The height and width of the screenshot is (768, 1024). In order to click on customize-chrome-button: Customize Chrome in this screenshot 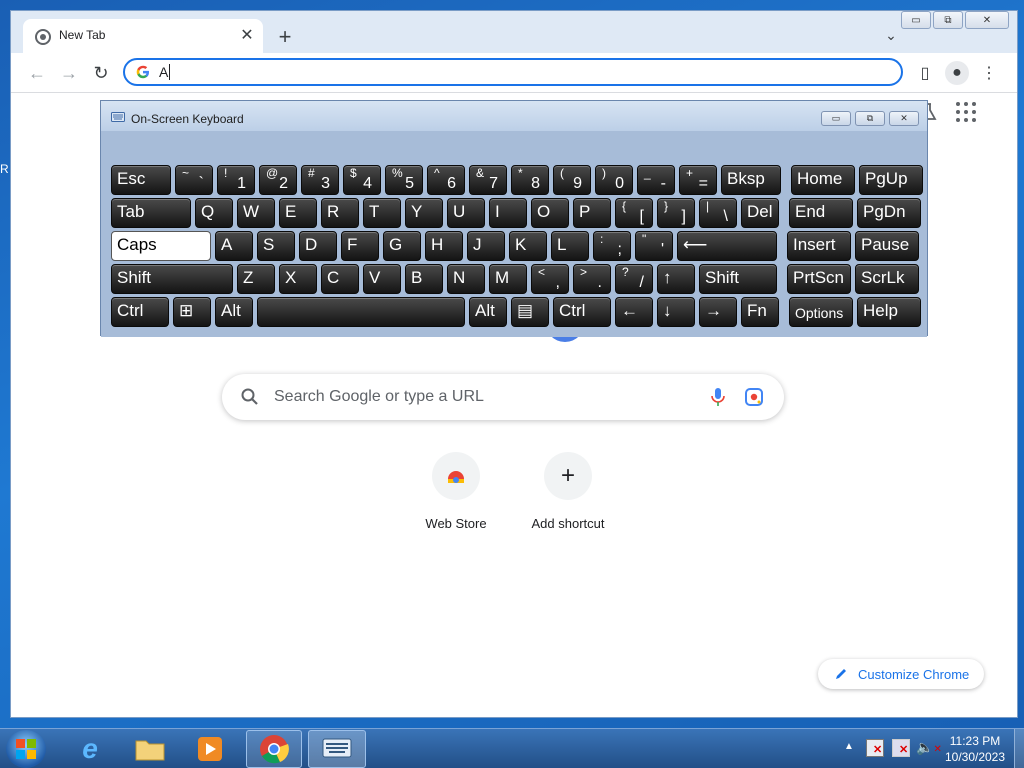, I will do `click(901, 674)`.